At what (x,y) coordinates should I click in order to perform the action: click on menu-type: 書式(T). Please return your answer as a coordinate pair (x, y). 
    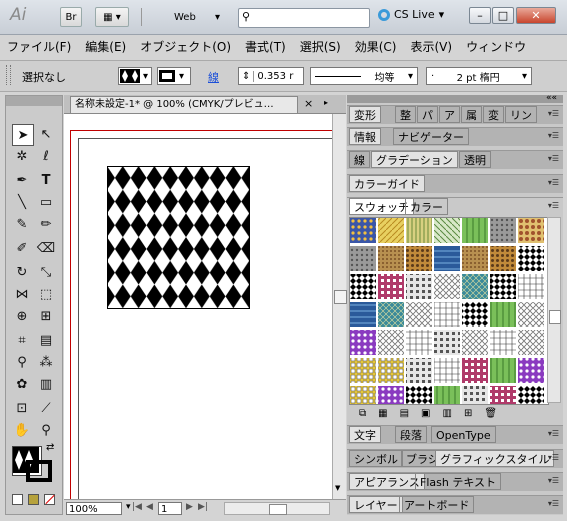
    Looking at the image, I should click on (265, 46).